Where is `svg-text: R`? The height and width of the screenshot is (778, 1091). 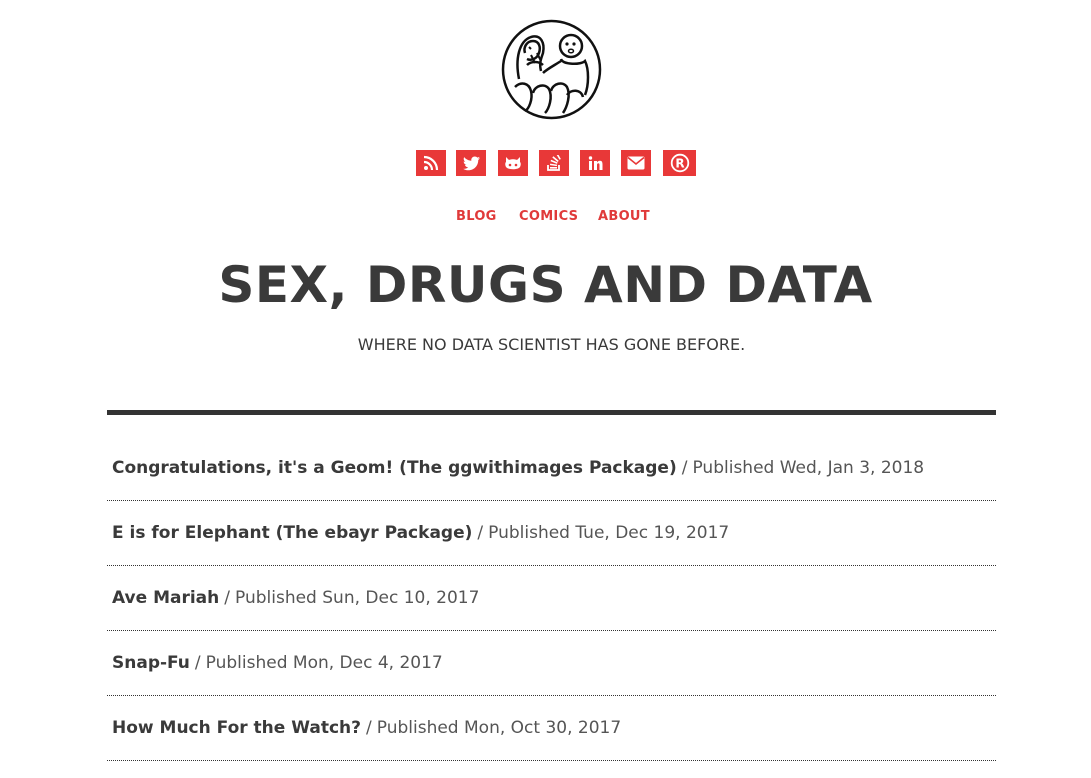 svg-text: R is located at coordinates (679, 164).